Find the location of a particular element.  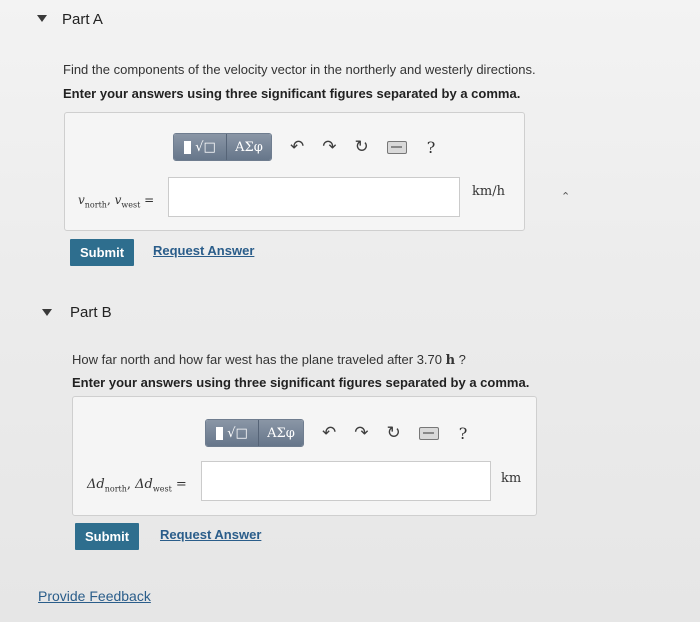

part-b-toolbar: √□ ΑΣφ ↶ ↷ ↻ ? is located at coordinates (336, 433).